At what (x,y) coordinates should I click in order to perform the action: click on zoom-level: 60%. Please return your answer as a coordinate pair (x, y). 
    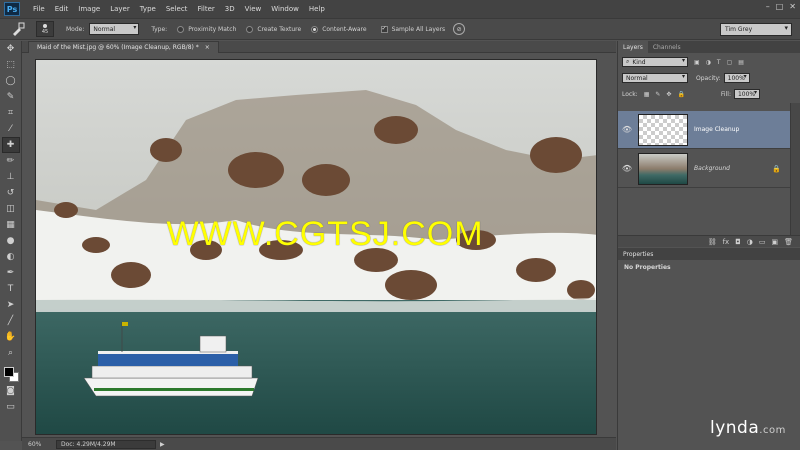
    Looking at the image, I should click on (37, 444).